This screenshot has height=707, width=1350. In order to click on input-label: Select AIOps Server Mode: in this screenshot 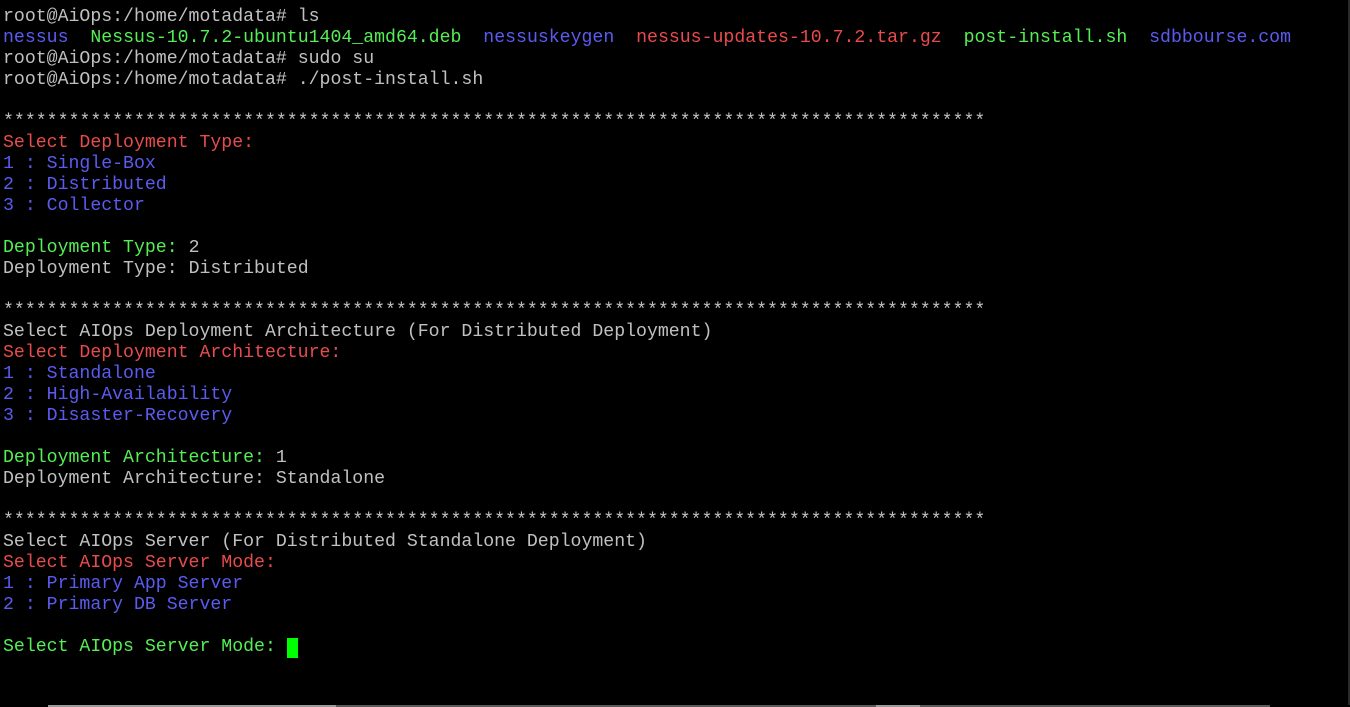, I will do `click(139, 647)`.